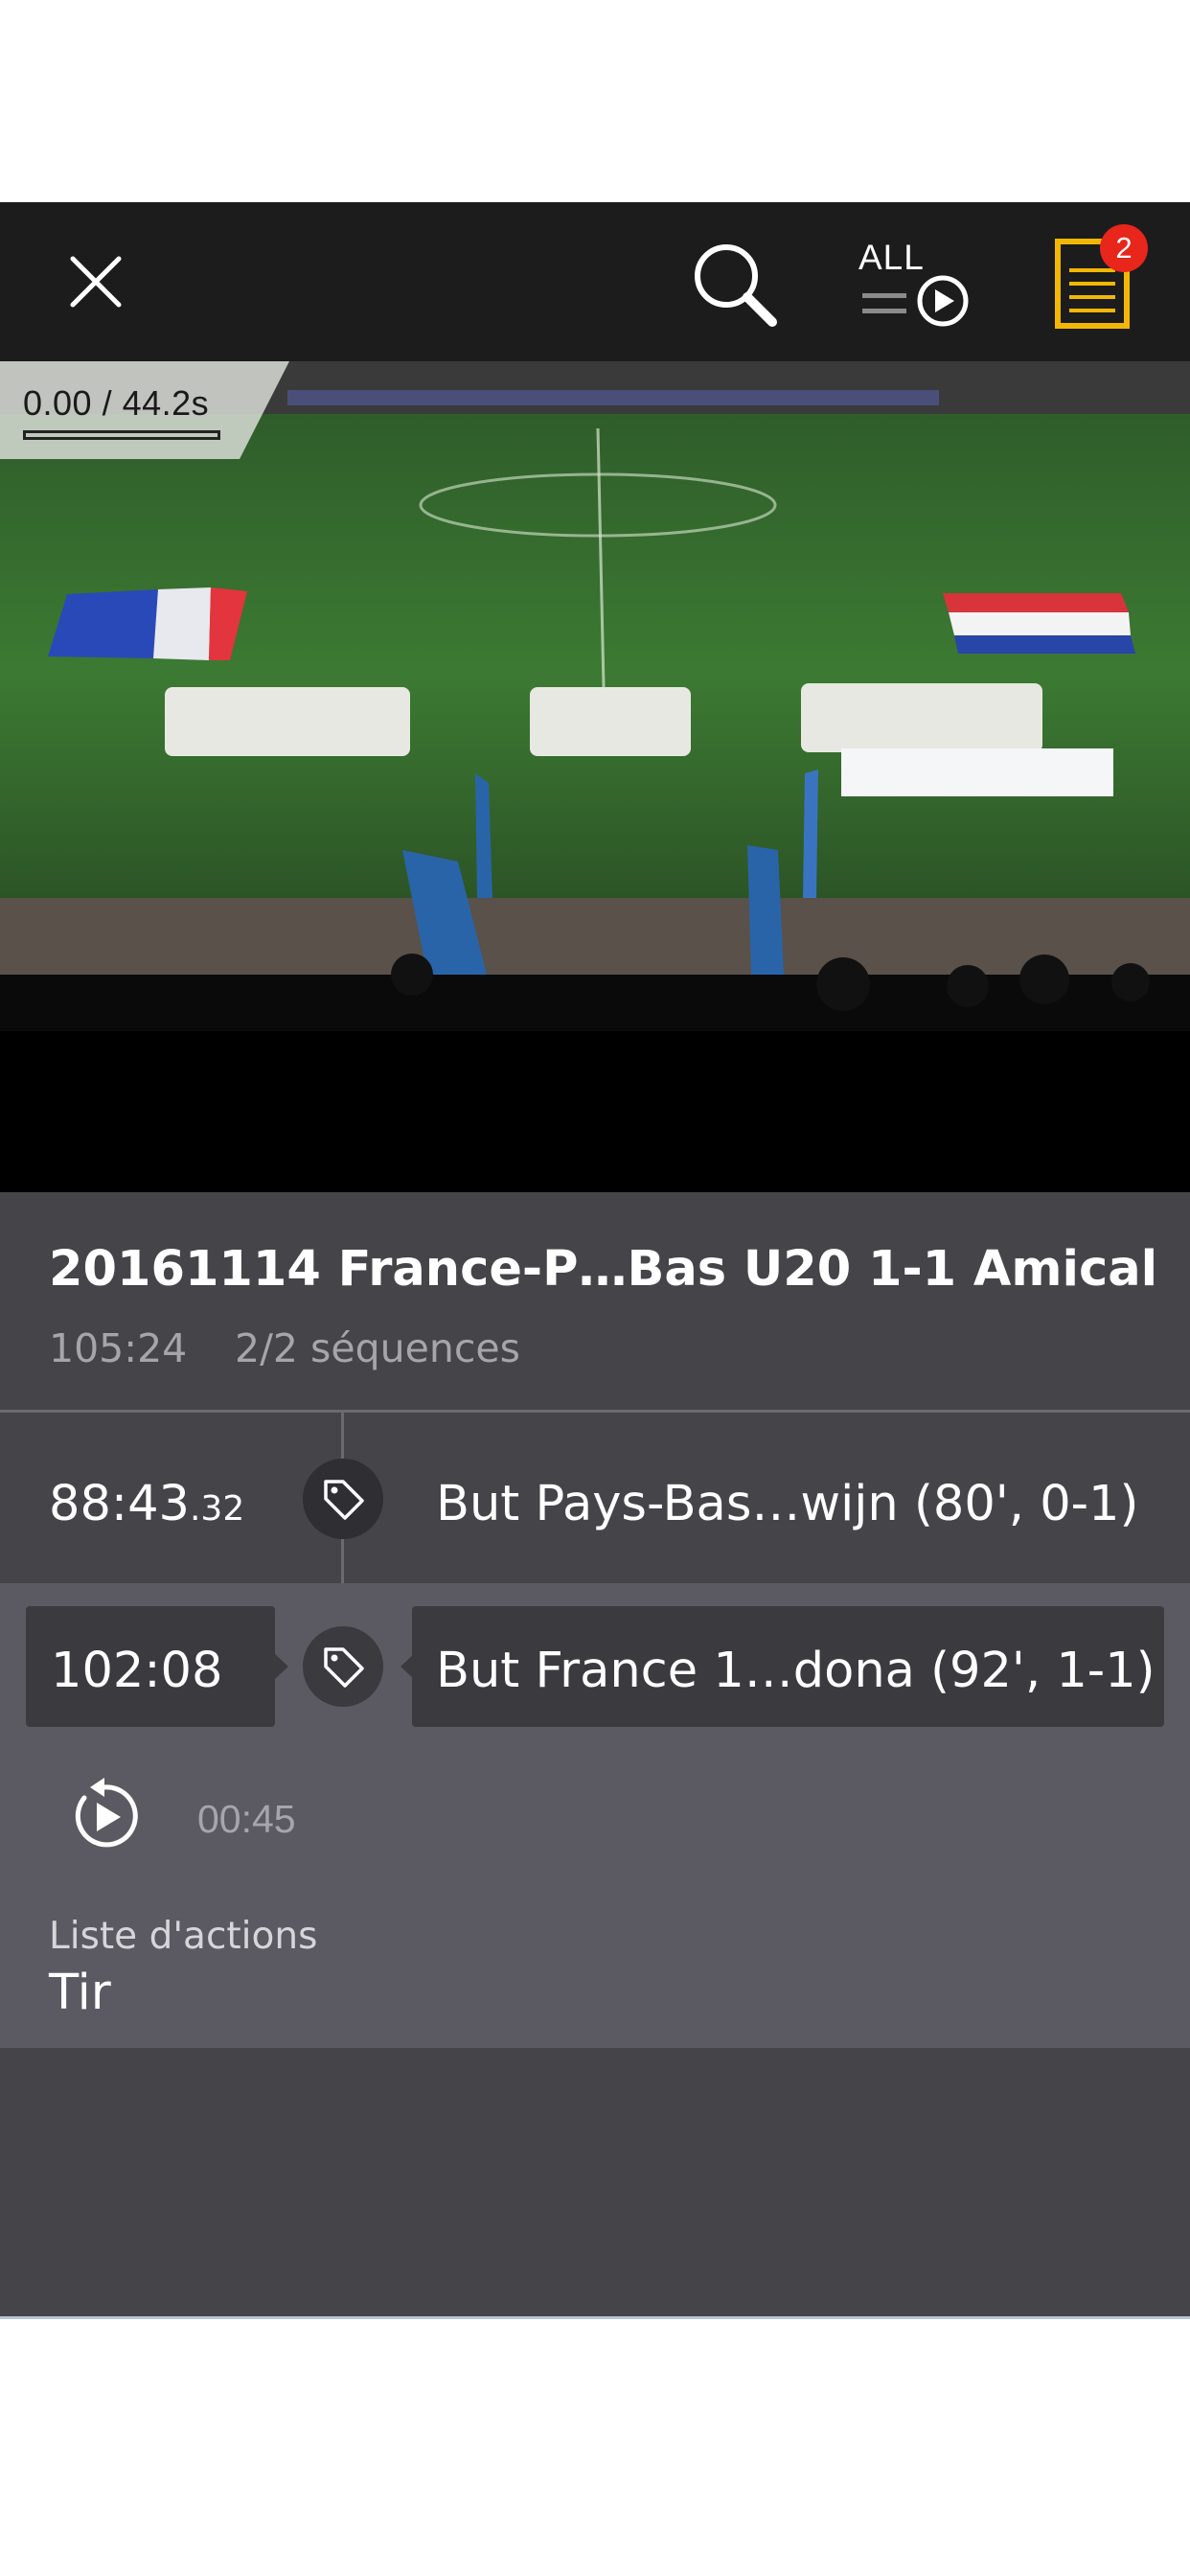 The width and height of the screenshot is (1190, 2576). What do you see at coordinates (119, 1348) in the screenshot?
I see `match-duration: 105:24` at bounding box center [119, 1348].